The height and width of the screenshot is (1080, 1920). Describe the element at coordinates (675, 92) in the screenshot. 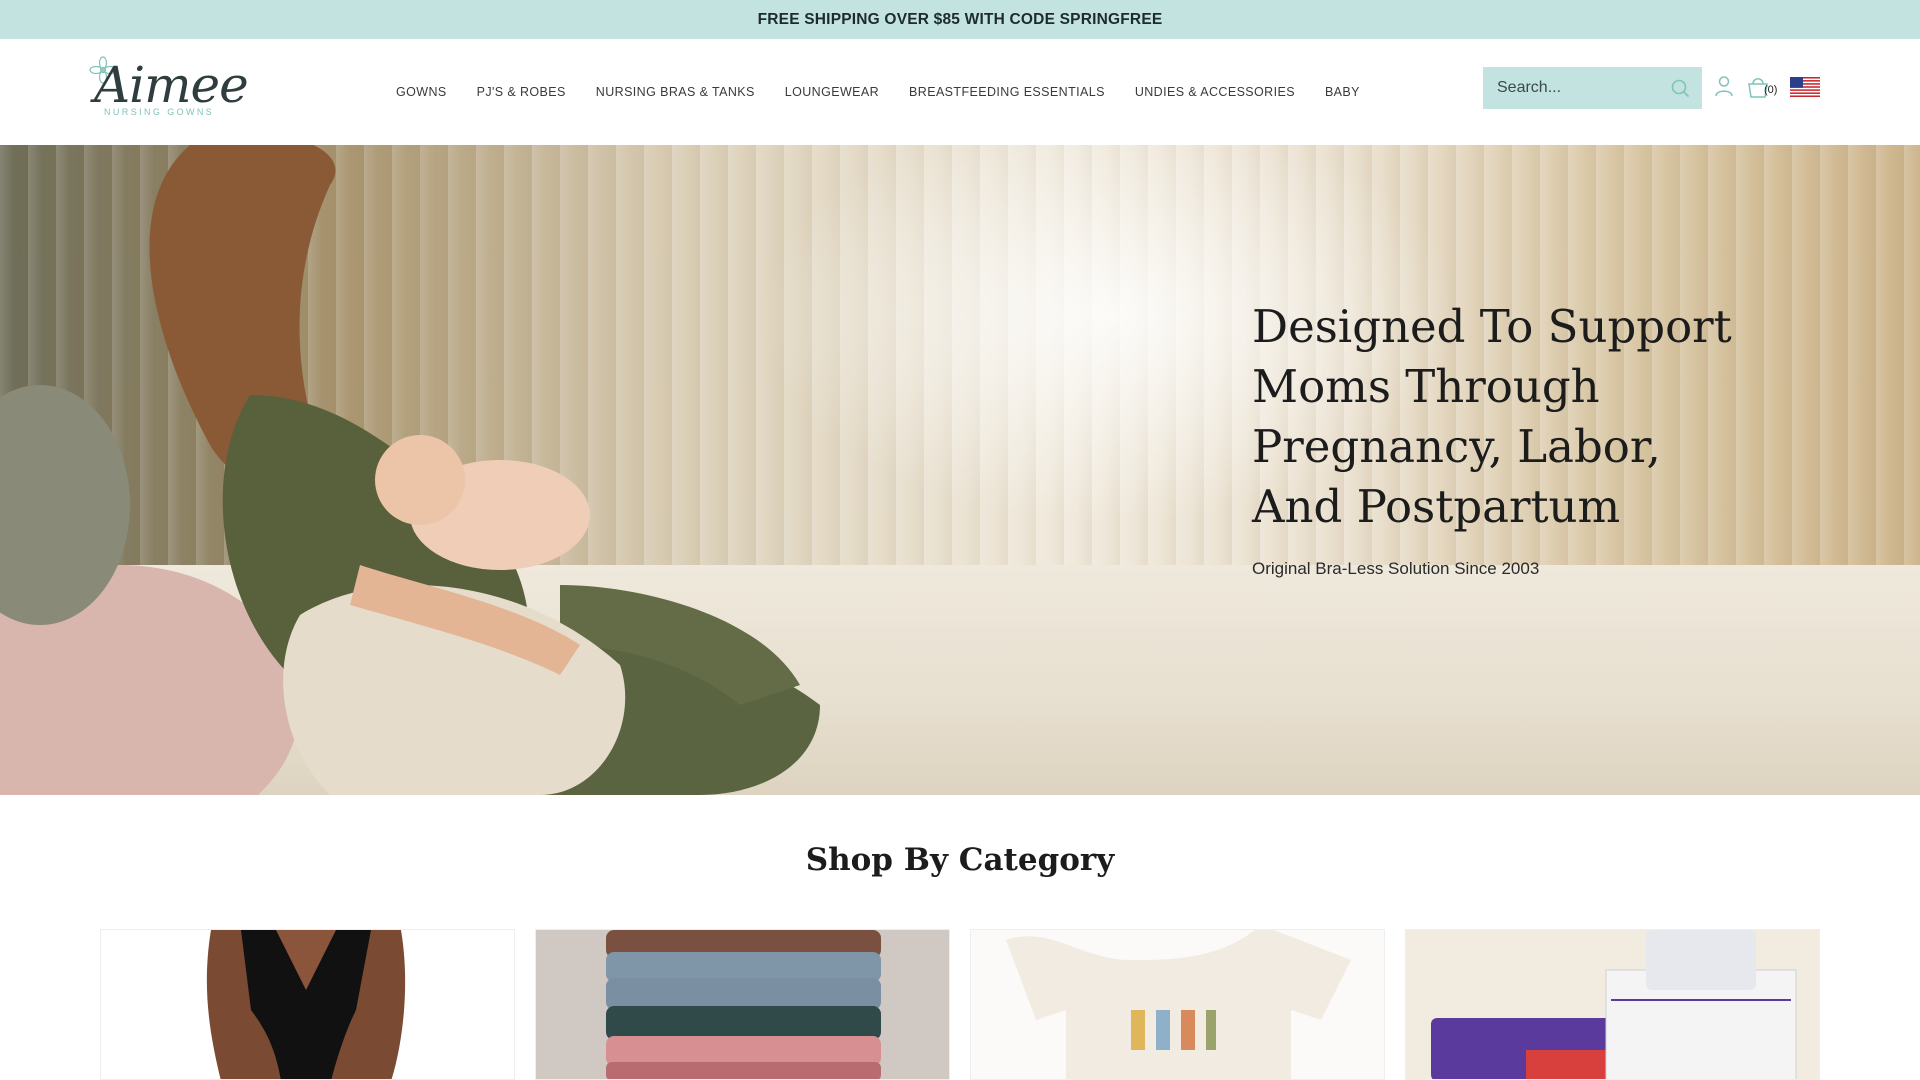

I see `nav-item-nursing-bras-tanks: NURSING BRAS & TANKS` at that location.